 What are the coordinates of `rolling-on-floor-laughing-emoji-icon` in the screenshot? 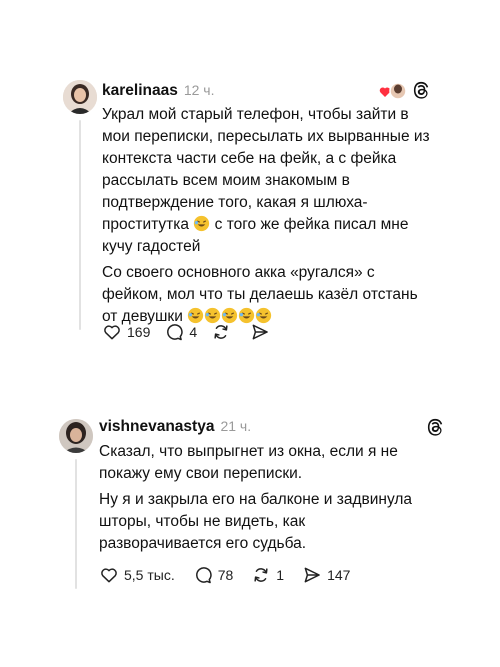 It's located at (202, 223).